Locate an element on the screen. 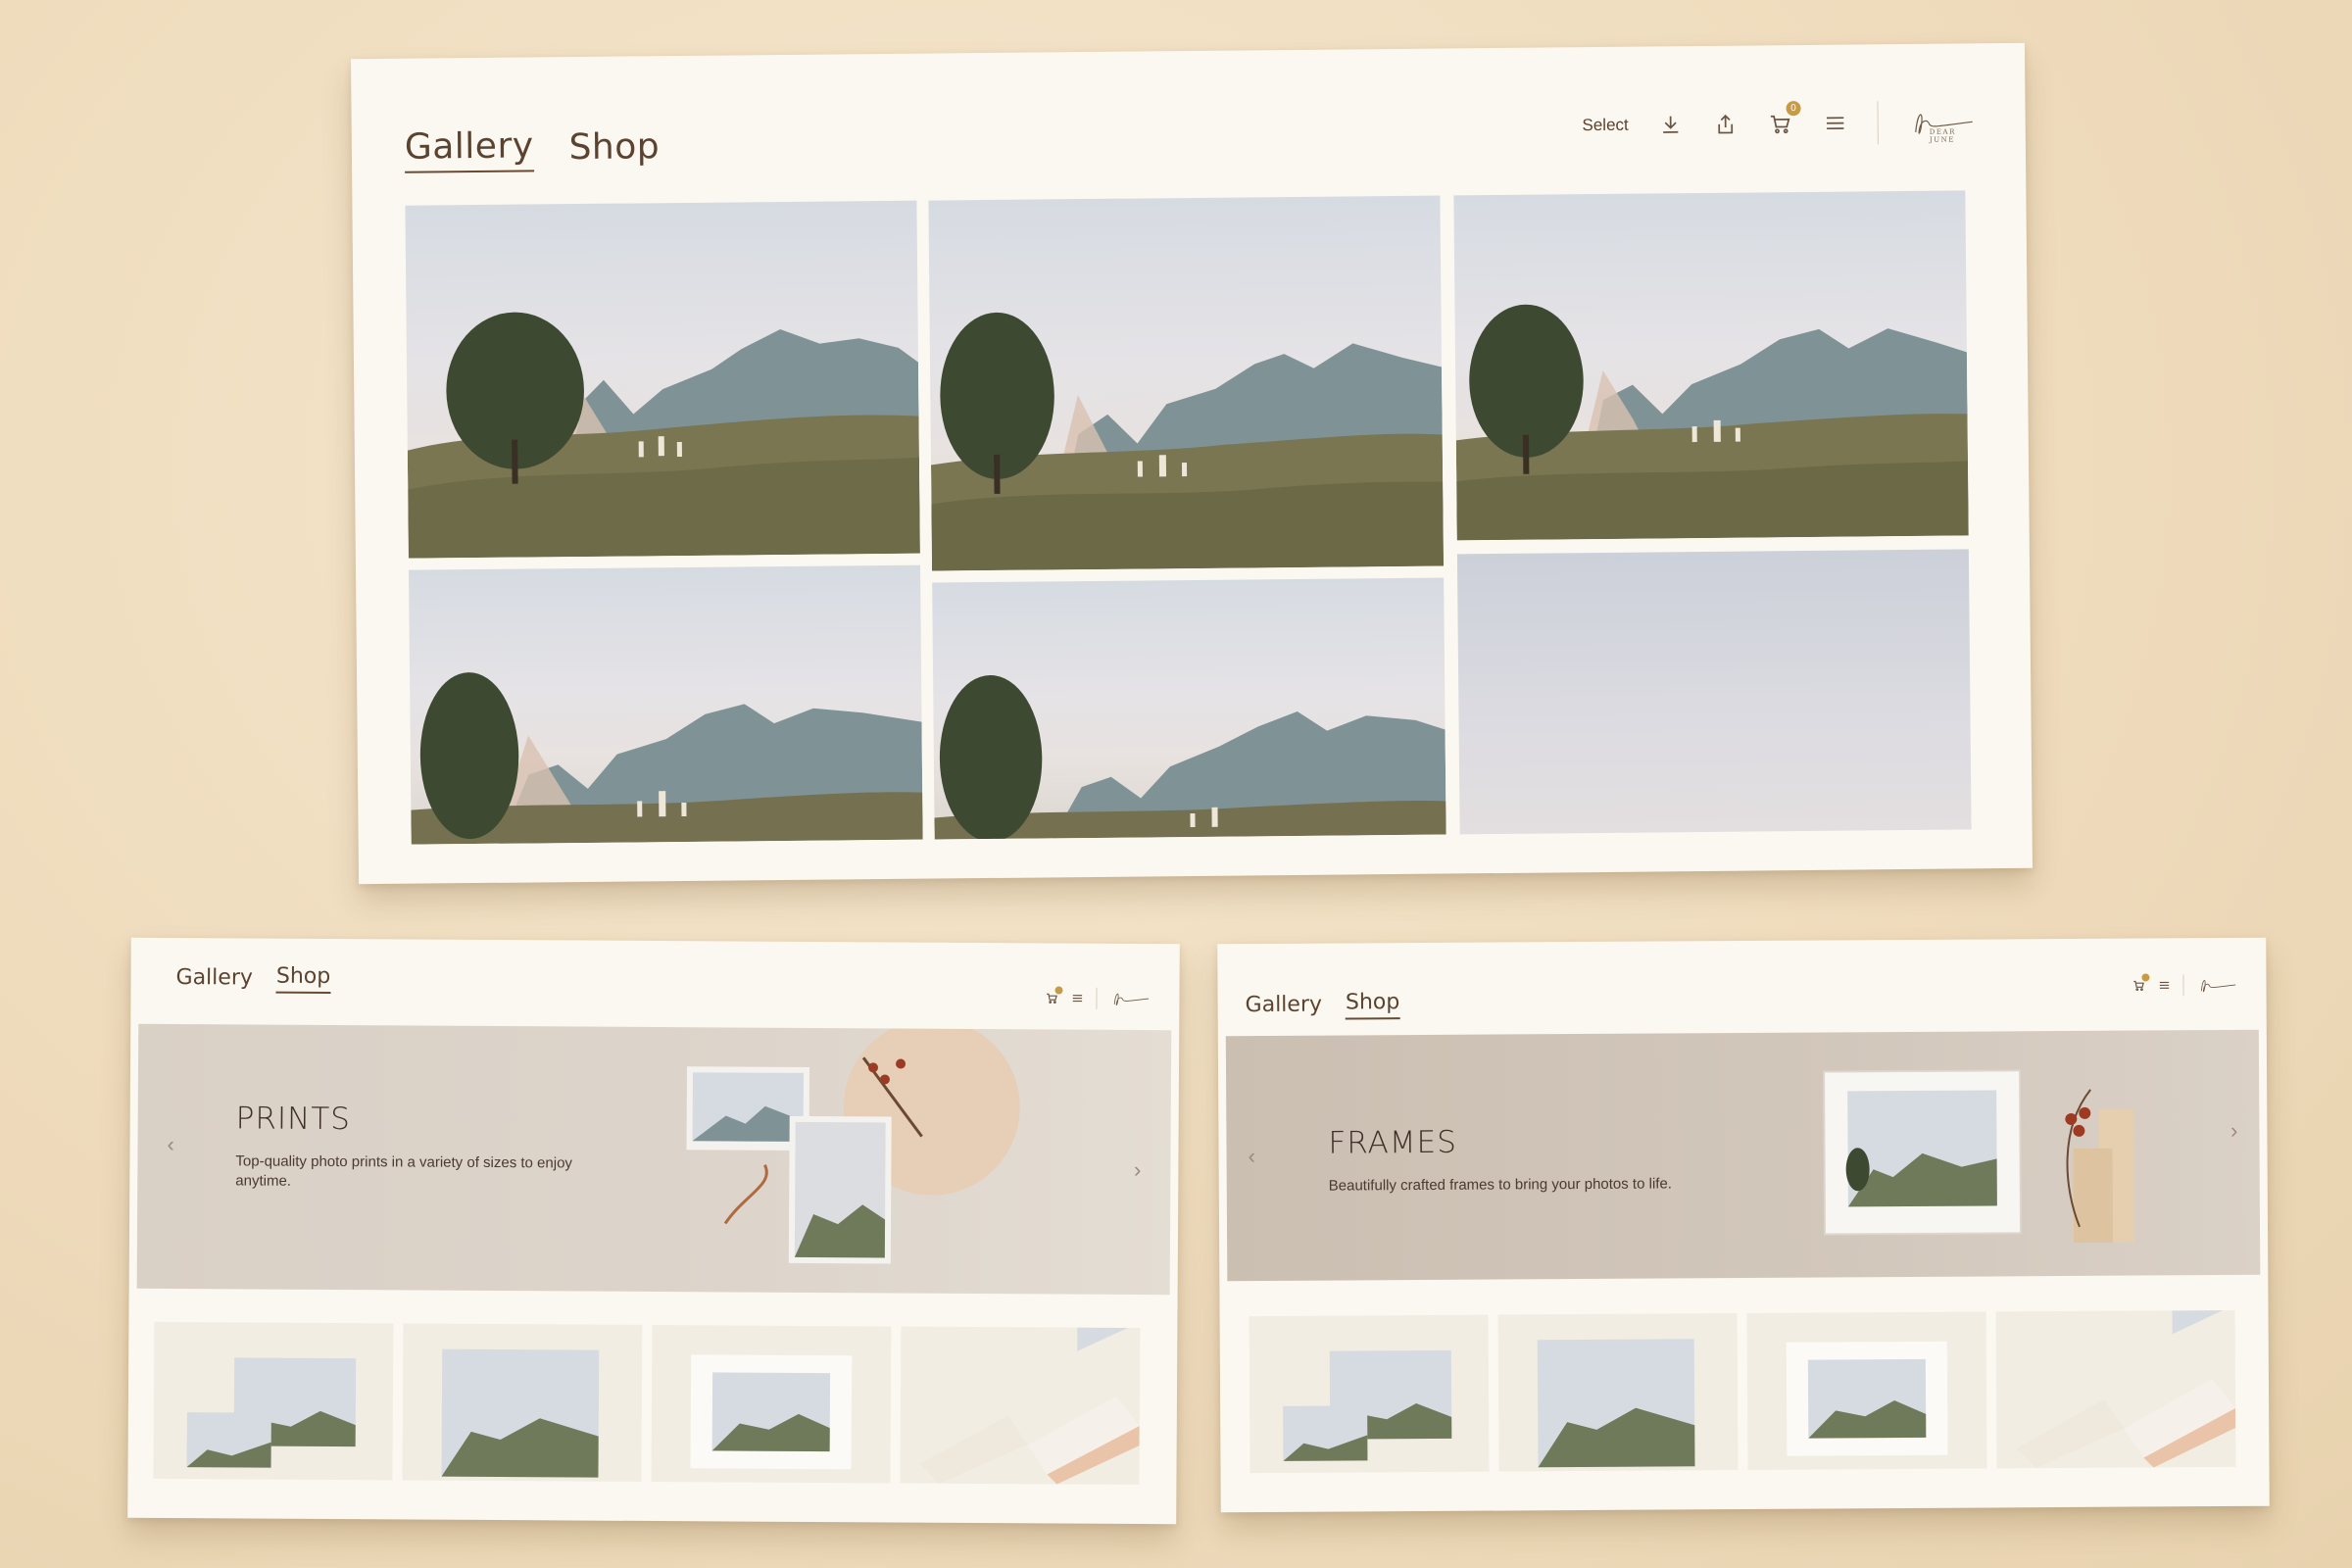 This screenshot has width=2352, height=1568. studio-logo: DEAR JUNE is located at coordinates (1942, 123).